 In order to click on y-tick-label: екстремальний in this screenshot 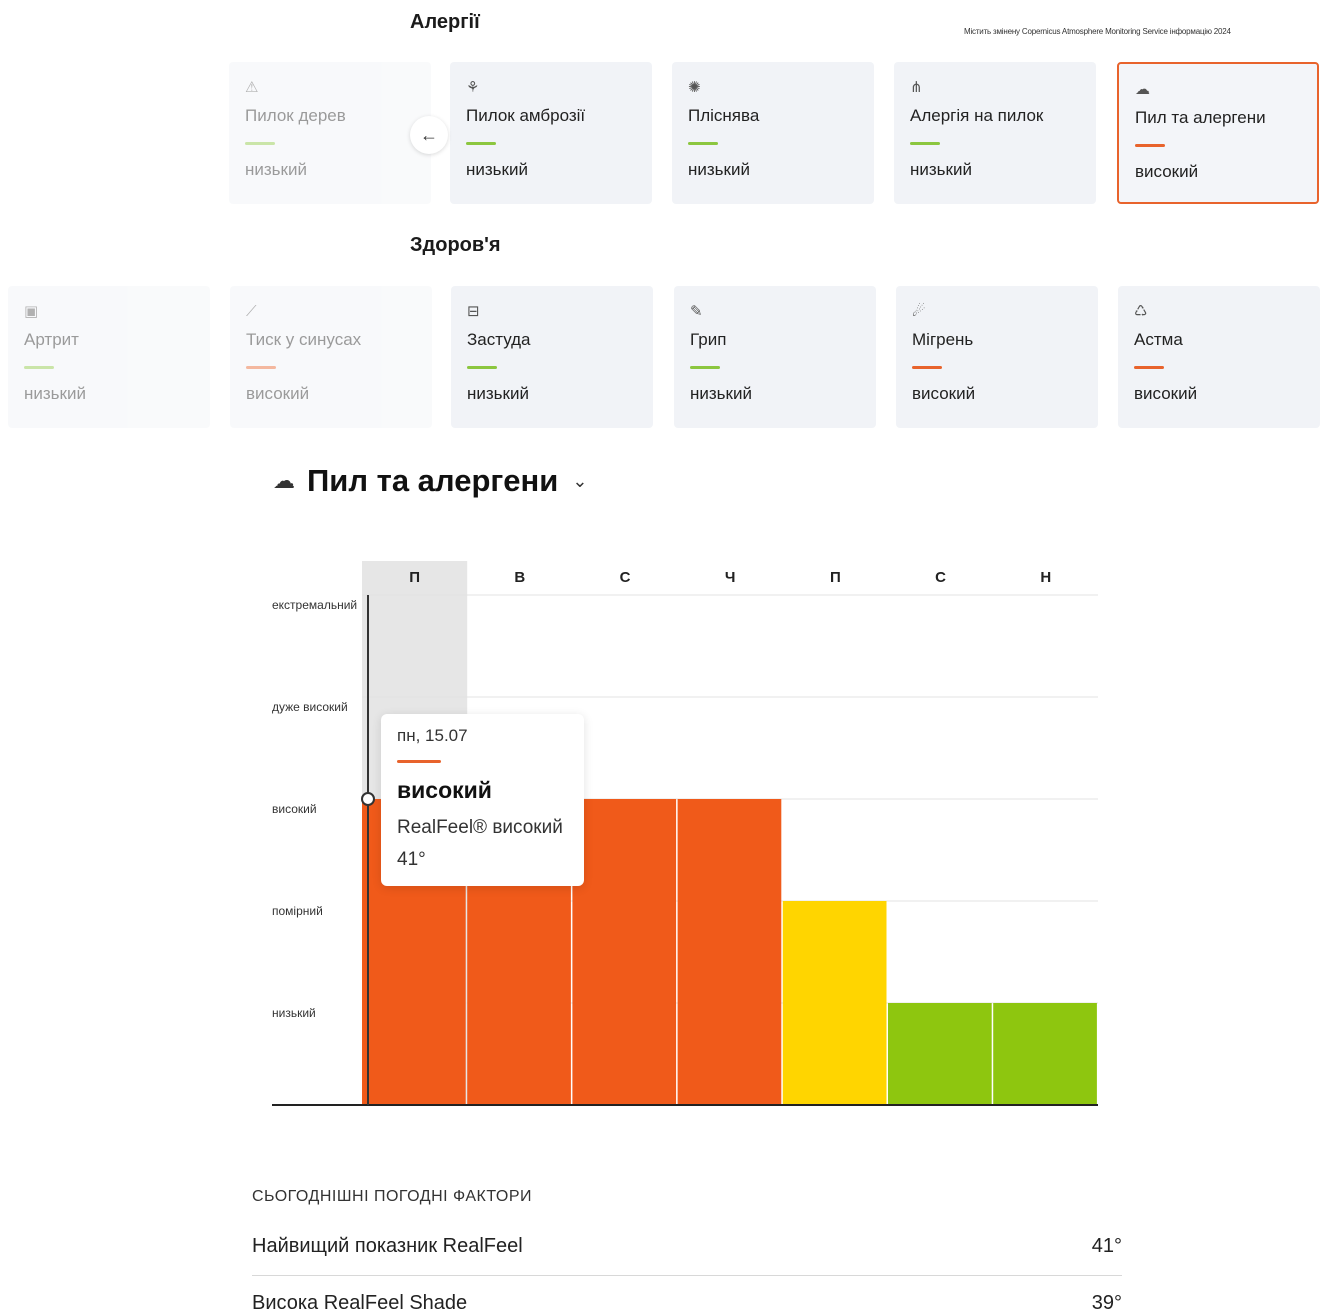, I will do `click(314, 605)`.